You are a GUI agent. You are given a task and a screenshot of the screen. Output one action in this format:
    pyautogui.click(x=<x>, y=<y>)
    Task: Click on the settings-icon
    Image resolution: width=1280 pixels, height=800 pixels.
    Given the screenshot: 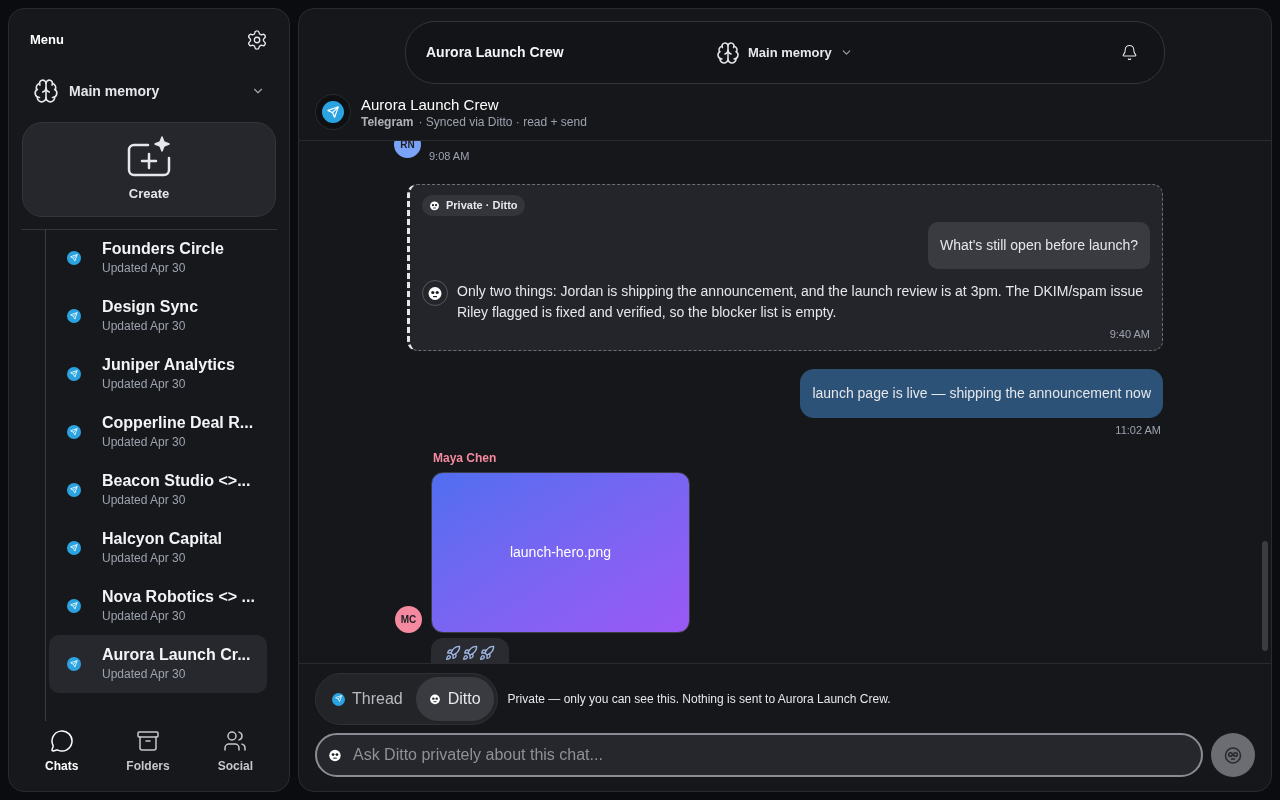 What is the action you would take?
    pyautogui.click(x=257, y=40)
    